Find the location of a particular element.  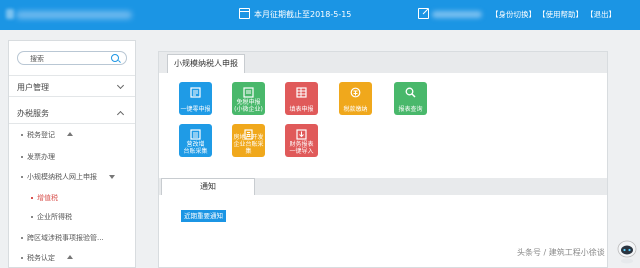

sidebar-item-invoice: 发票办理 is located at coordinates (38, 157).